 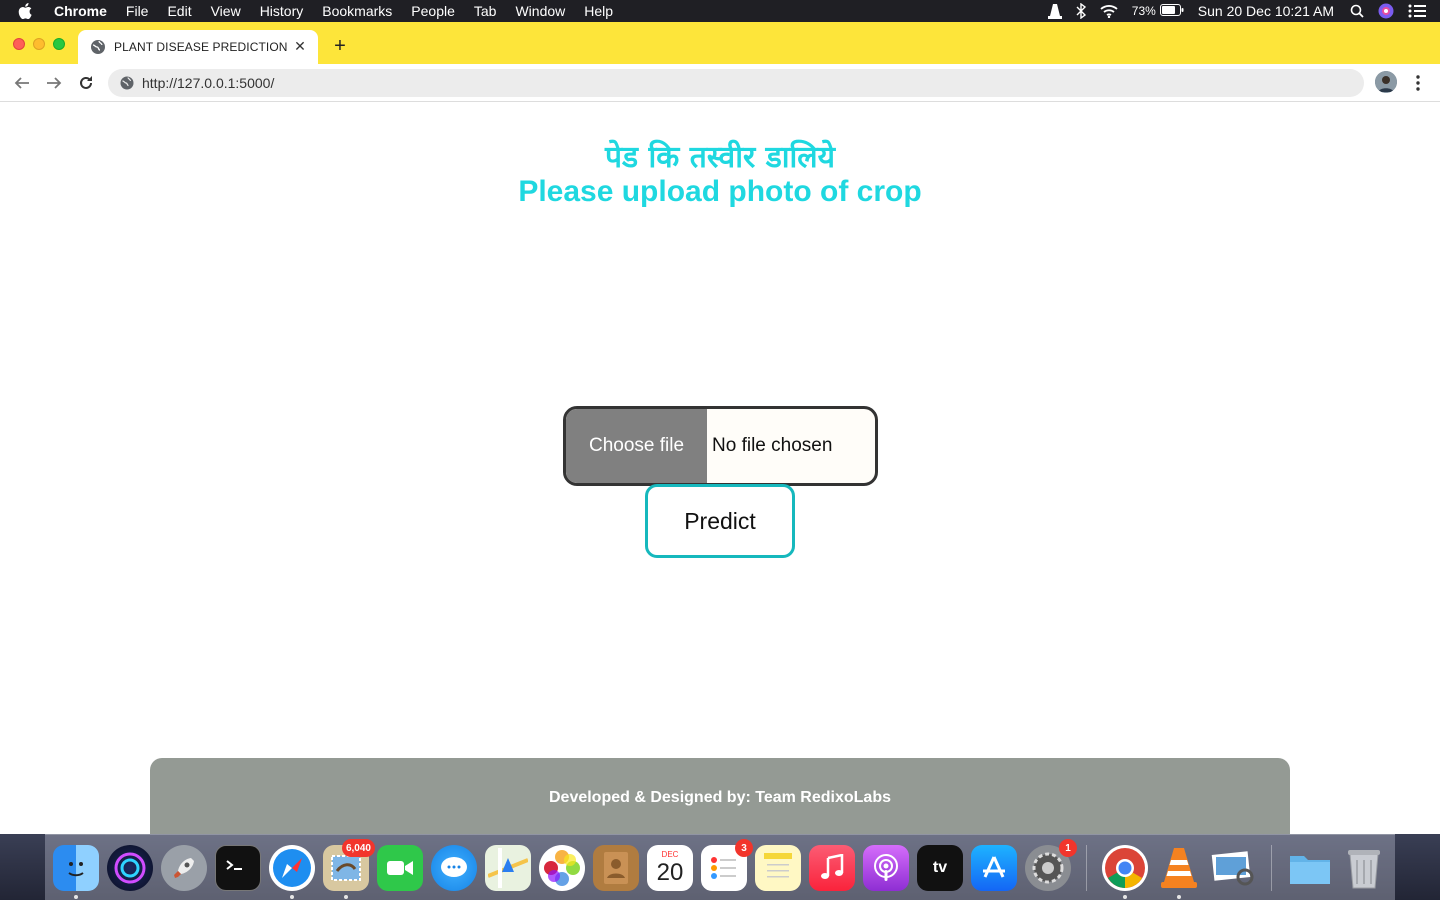 I want to click on control-center-icon, so click(x=1417, y=11).